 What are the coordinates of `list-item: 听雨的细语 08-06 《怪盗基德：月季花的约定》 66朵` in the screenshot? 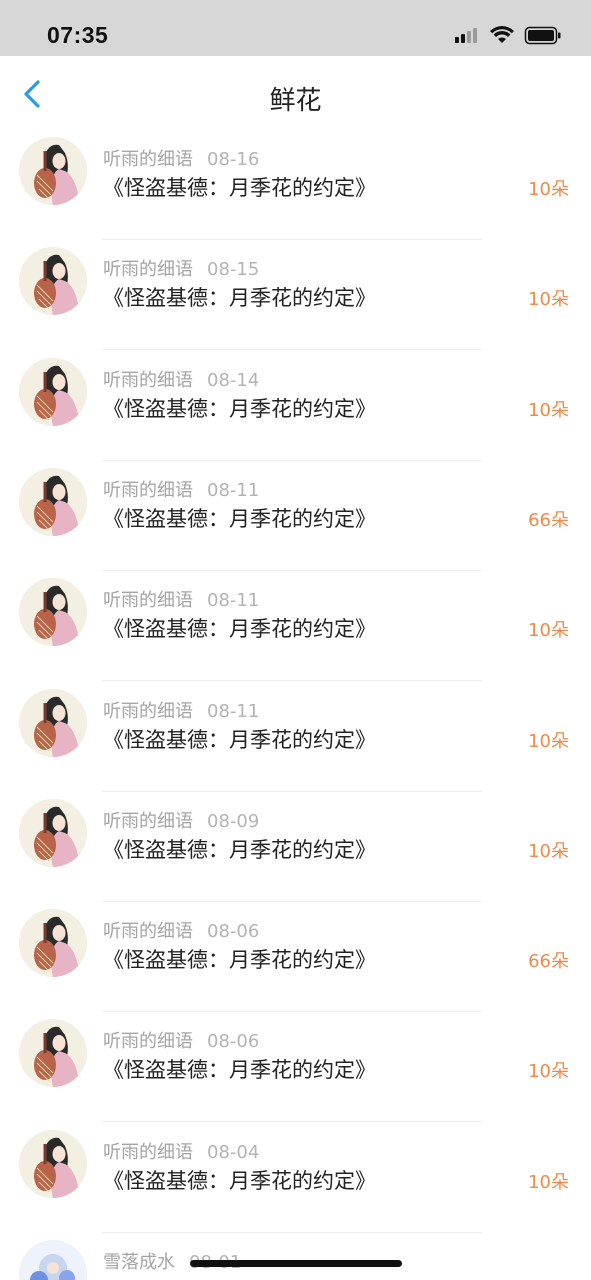 It's located at (295, 957).